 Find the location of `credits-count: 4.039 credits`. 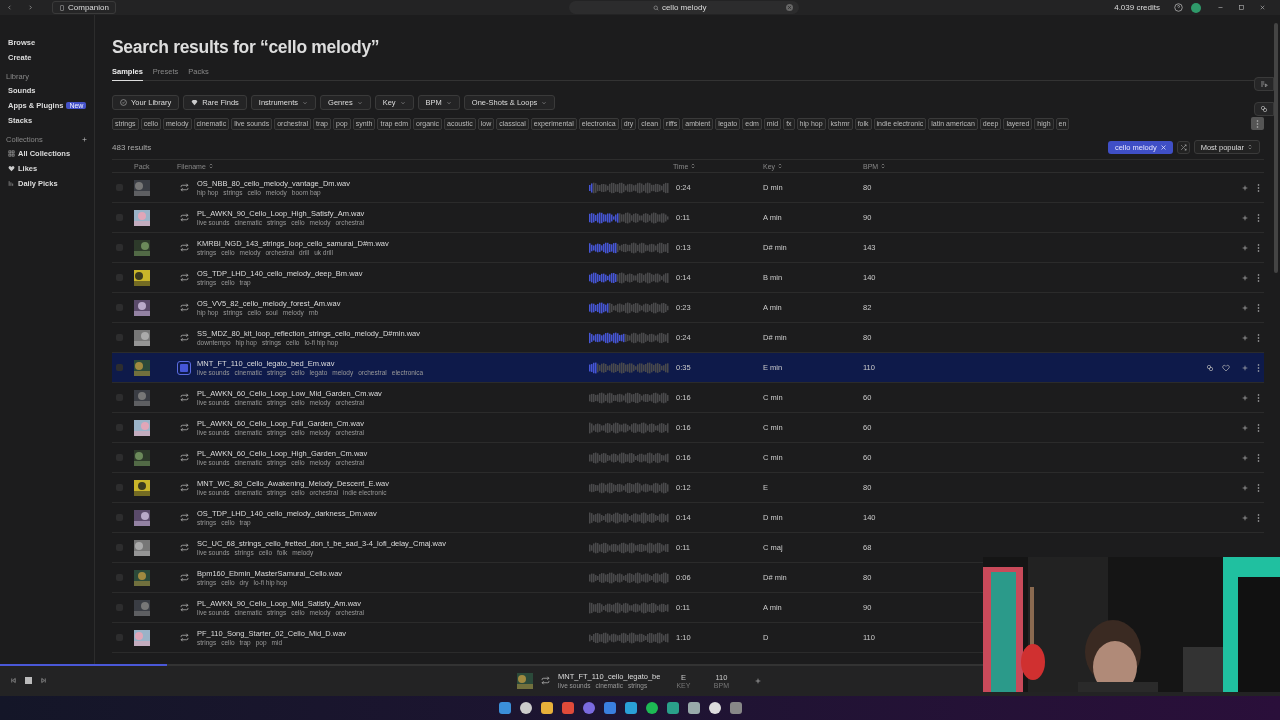

credits-count: 4.039 credits is located at coordinates (1137, 7).